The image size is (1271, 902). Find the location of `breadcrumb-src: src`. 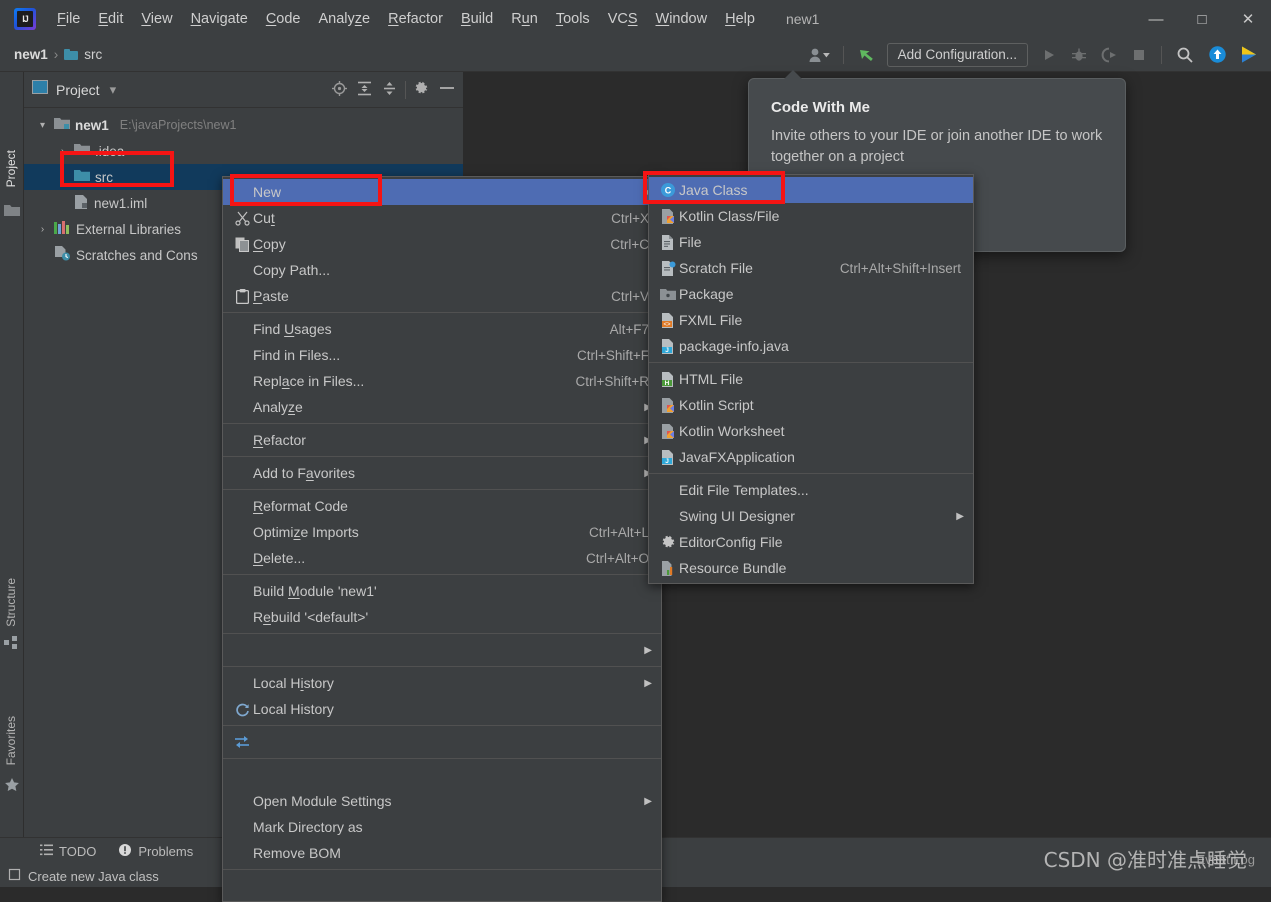

breadcrumb-src: src is located at coordinates (93, 54).